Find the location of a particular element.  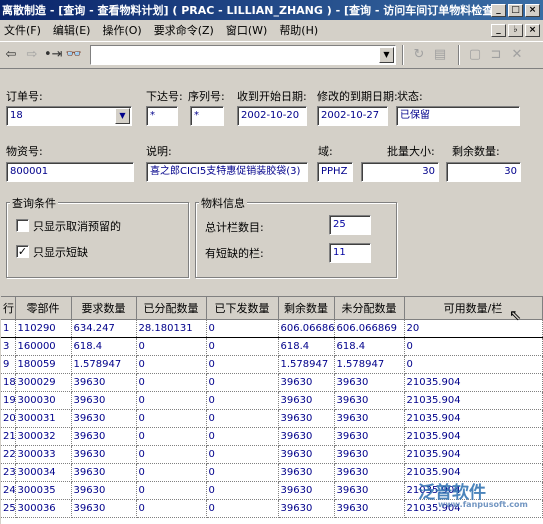

menu-request-command: 要求命令(Z) is located at coordinates (184, 30).